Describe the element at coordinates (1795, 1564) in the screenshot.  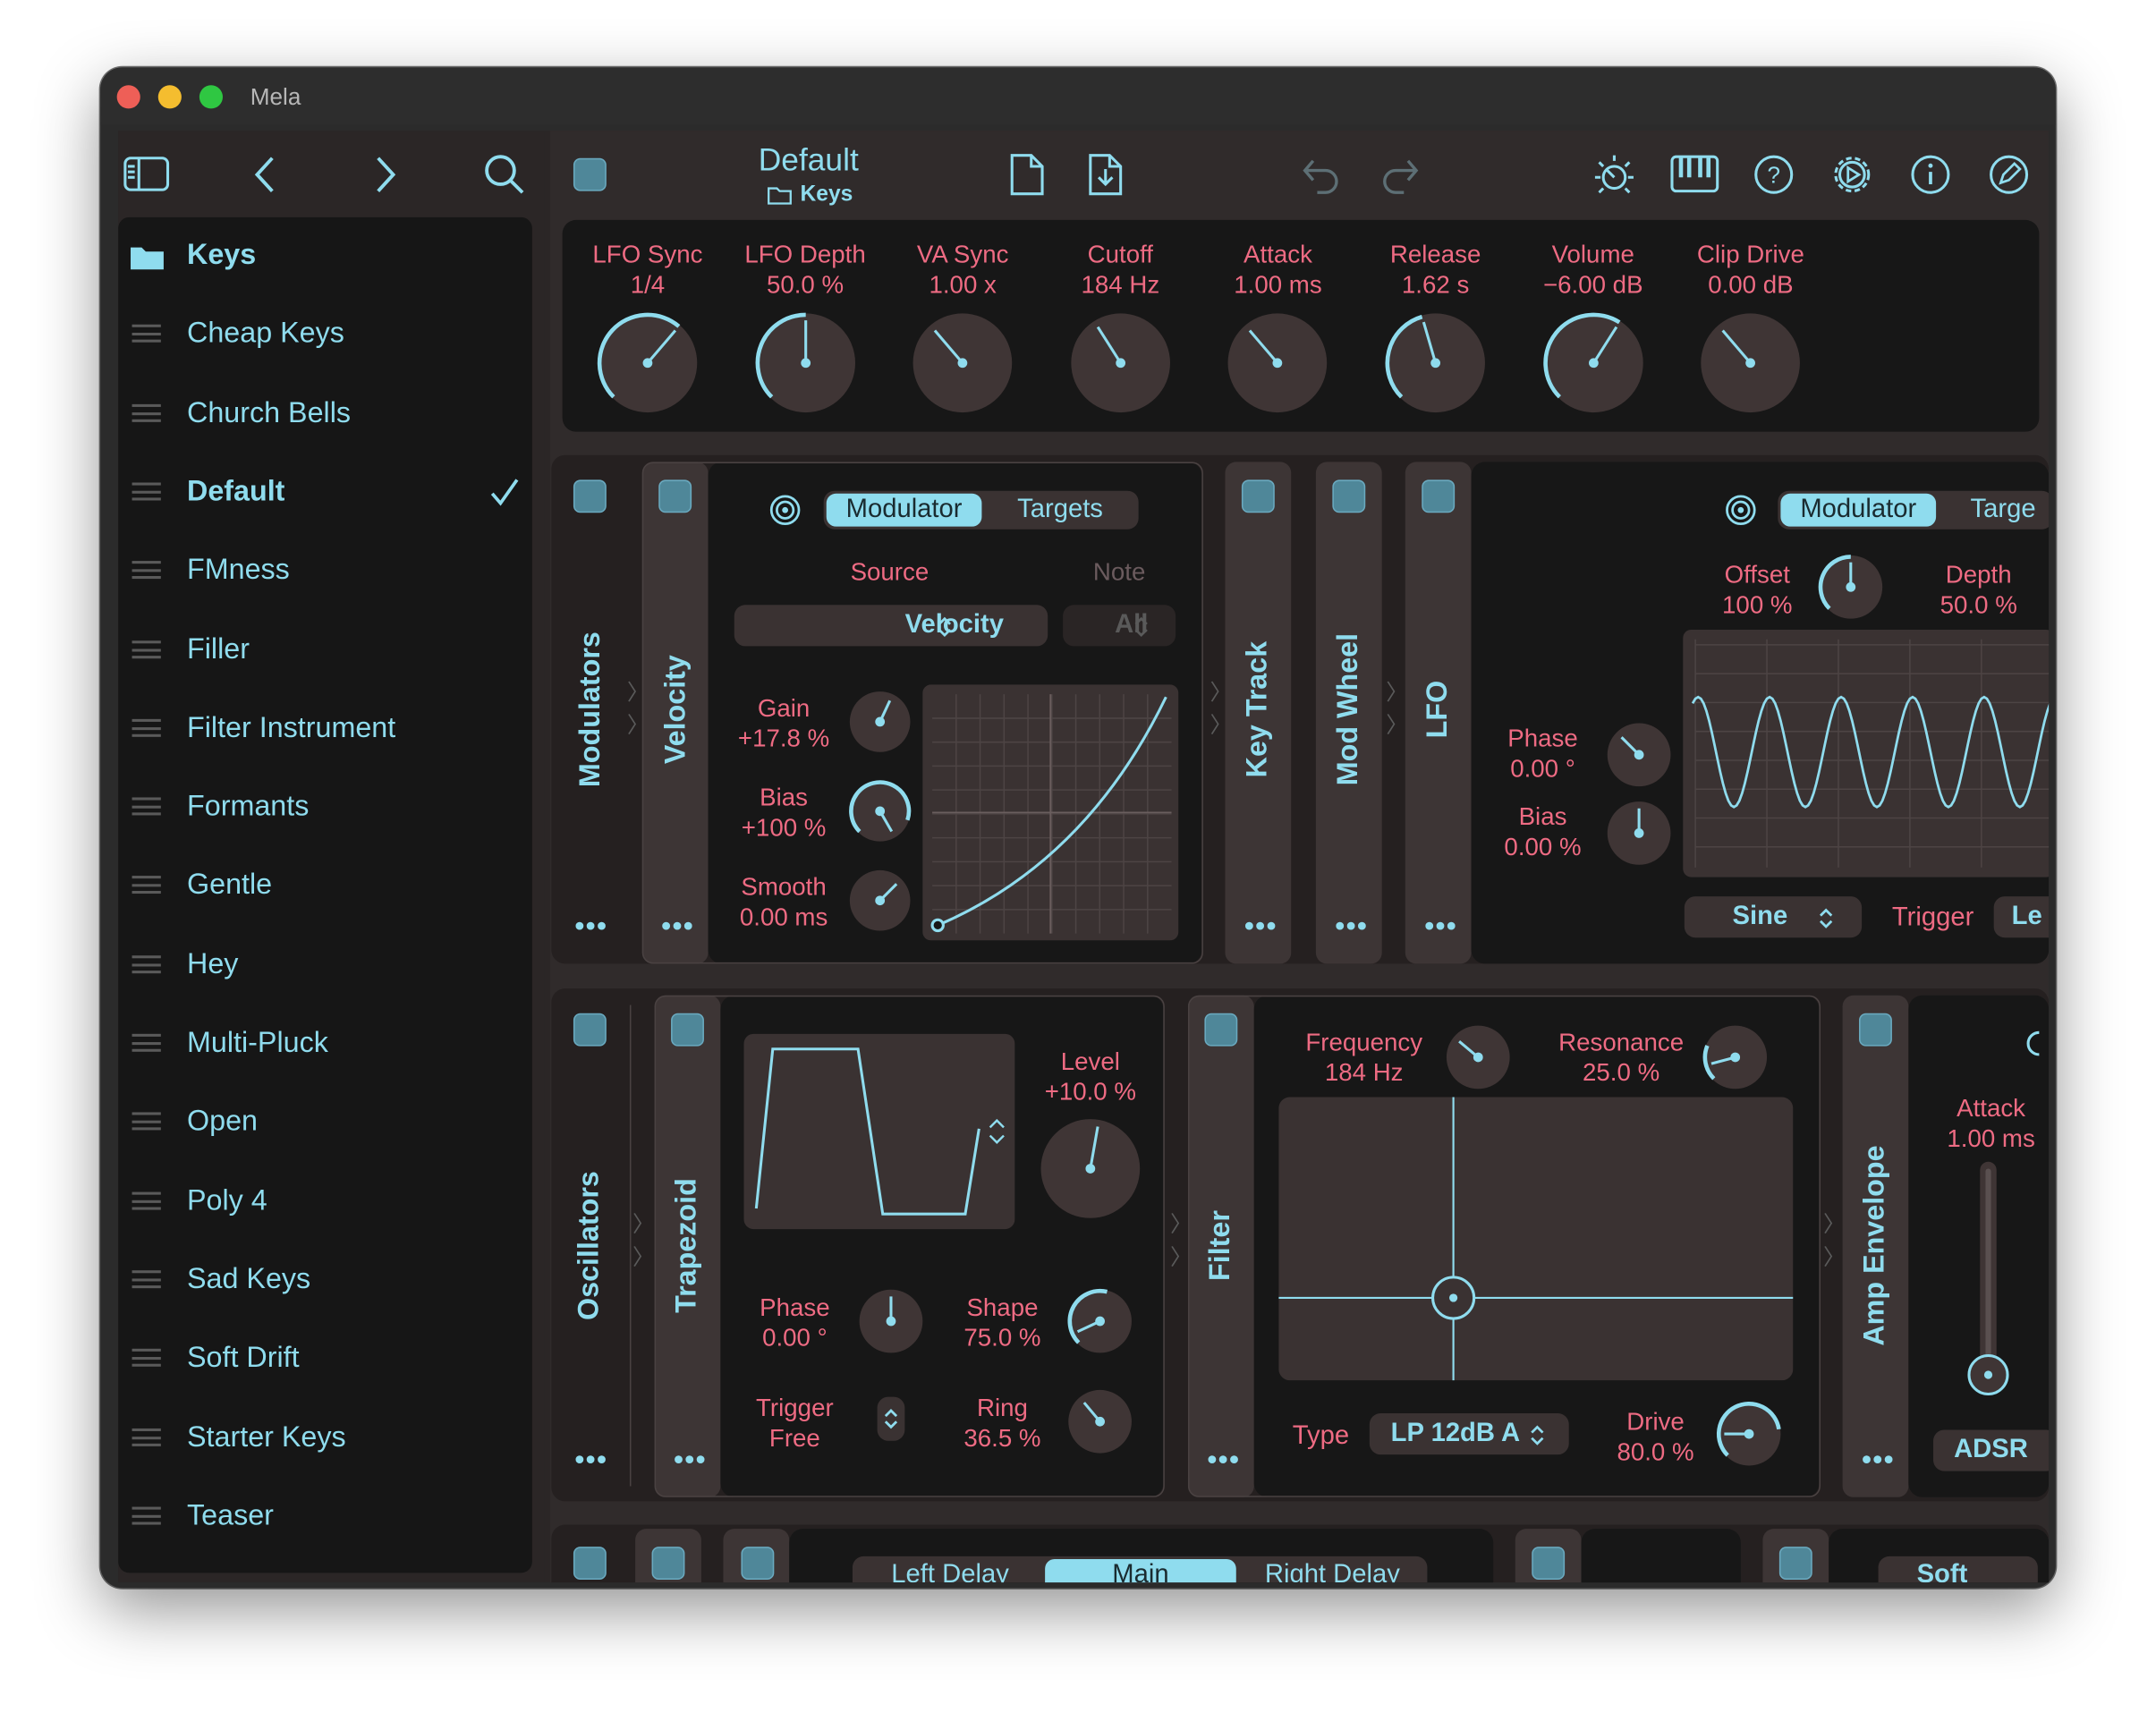
I see `effect3-toggle` at that location.